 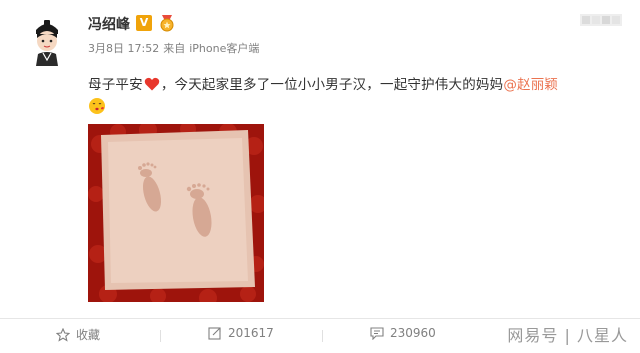 I want to click on comment-button: 230960, so click(x=403, y=333).